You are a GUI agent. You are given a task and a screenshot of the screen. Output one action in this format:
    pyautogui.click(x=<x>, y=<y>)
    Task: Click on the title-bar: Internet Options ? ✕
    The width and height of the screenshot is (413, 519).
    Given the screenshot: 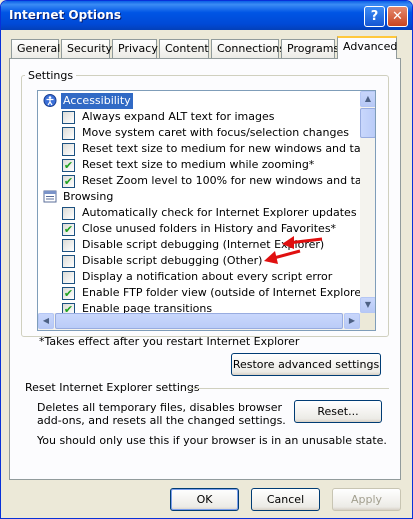 What is the action you would take?
    pyautogui.click(x=206, y=15)
    